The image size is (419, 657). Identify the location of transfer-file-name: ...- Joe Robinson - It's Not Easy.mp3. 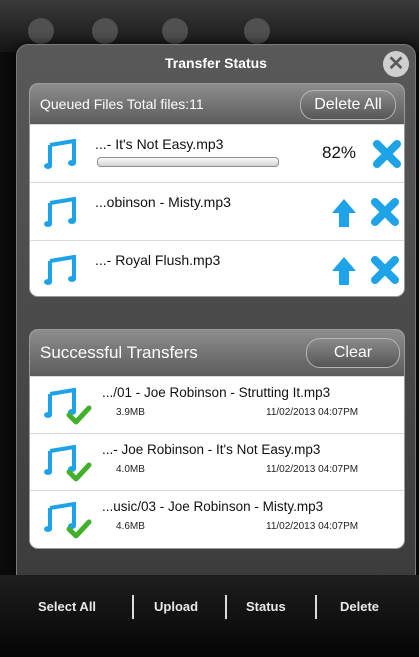
(211, 449).